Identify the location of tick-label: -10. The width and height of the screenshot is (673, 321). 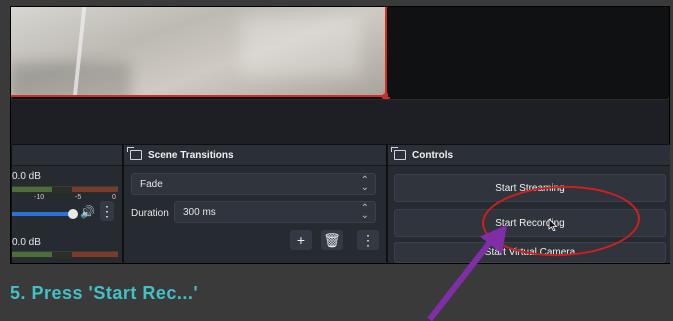
(39, 197).